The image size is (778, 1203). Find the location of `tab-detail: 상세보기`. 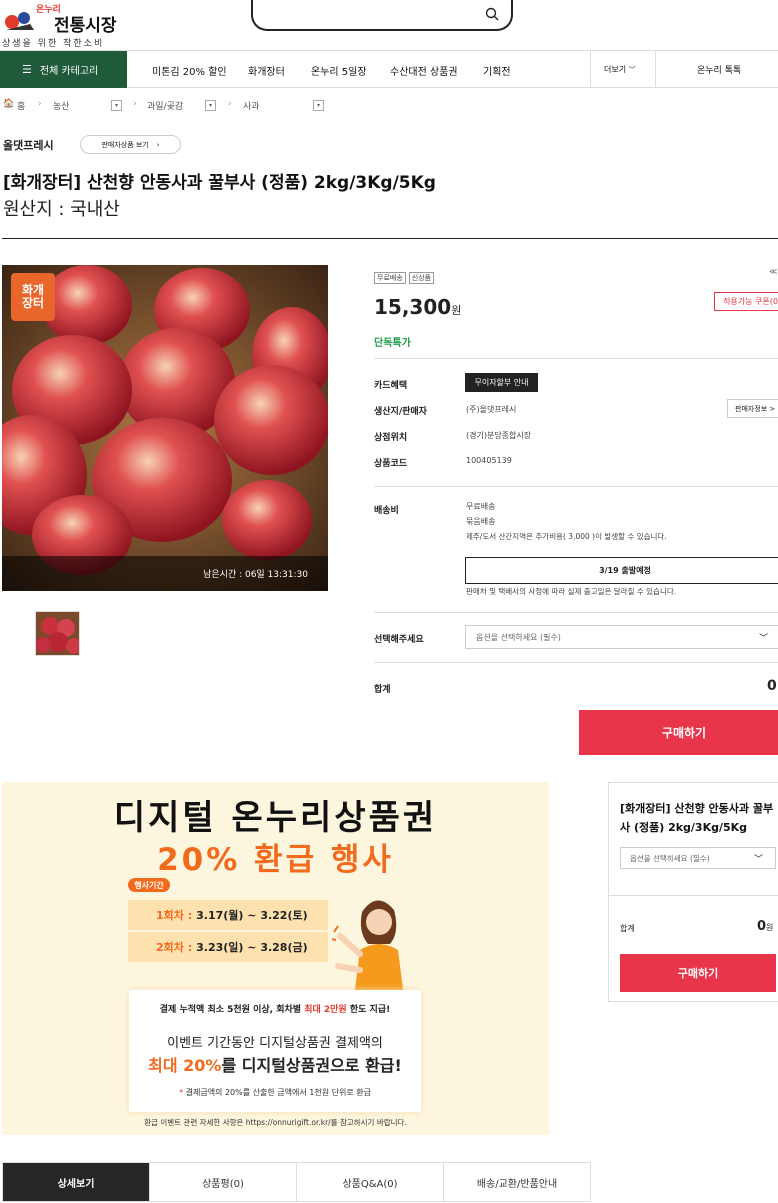

tab-detail: 상세보기 is located at coordinates (76, 1182).